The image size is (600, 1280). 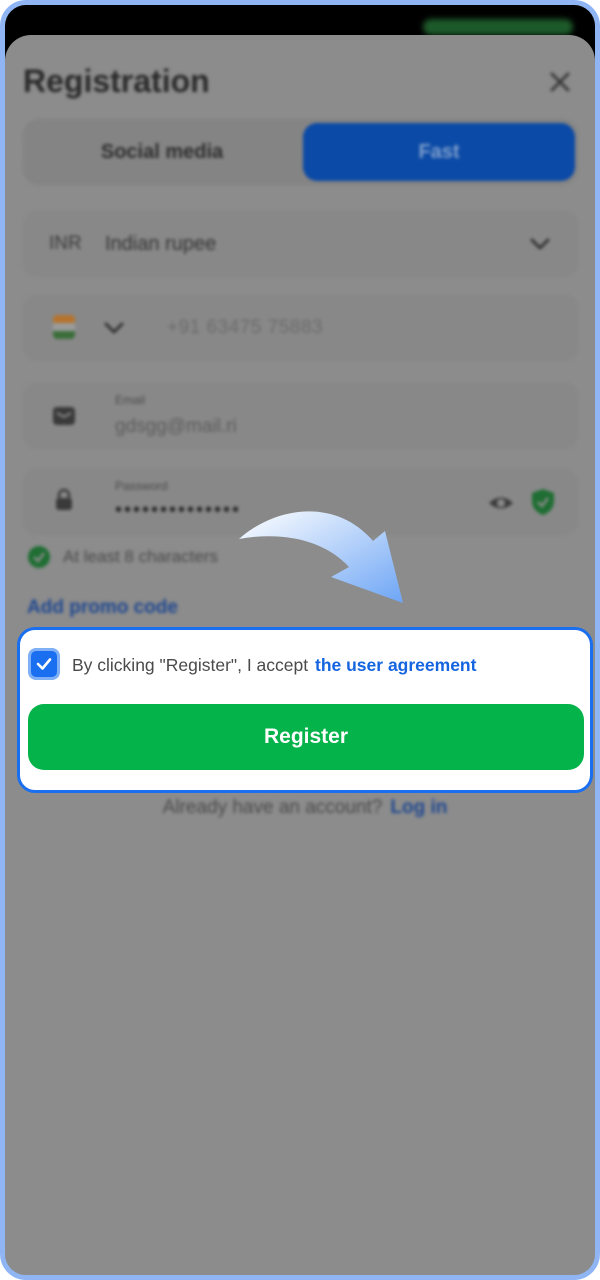 What do you see at coordinates (245, 328) in the screenshot?
I see `phone-input: +91 63475 75883` at bounding box center [245, 328].